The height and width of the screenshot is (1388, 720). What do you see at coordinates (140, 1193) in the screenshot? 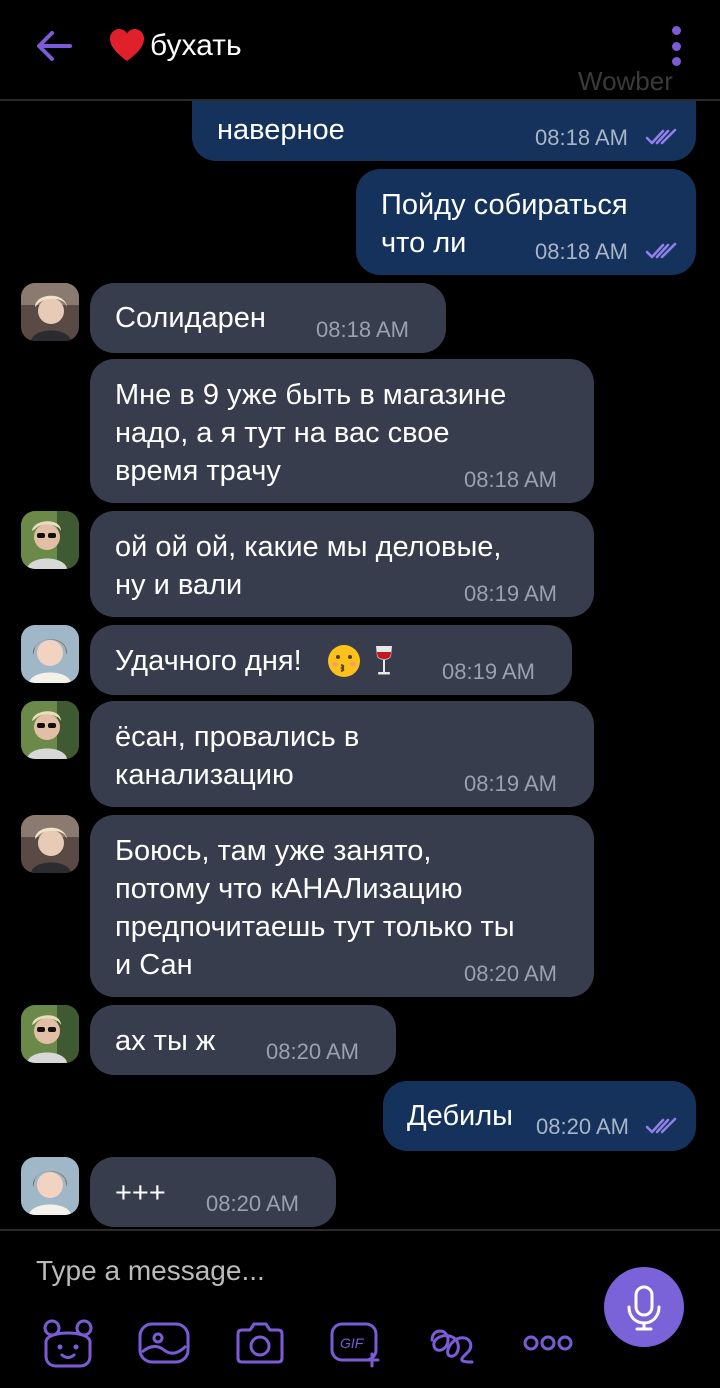
I see `message-text: +++` at bounding box center [140, 1193].